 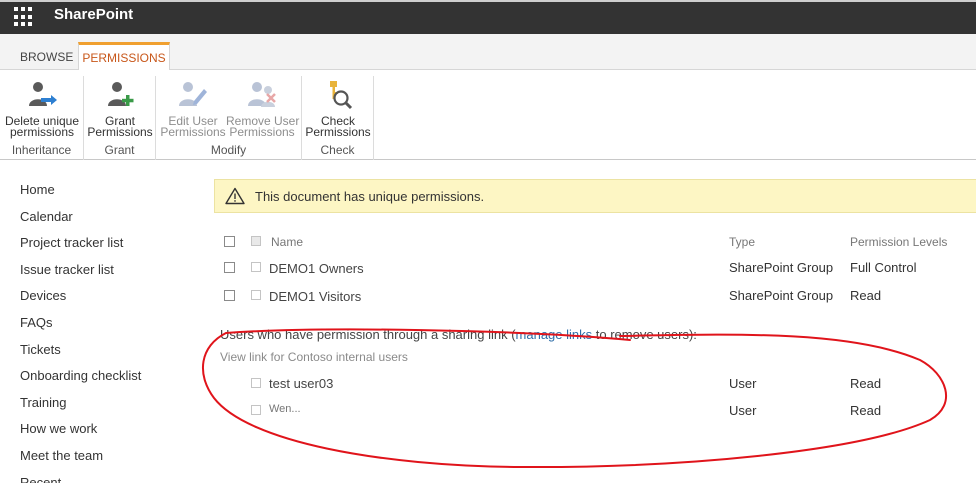 What do you see at coordinates (42, 132) in the screenshot?
I see `delete-unique-label-2: permissions` at bounding box center [42, 132].